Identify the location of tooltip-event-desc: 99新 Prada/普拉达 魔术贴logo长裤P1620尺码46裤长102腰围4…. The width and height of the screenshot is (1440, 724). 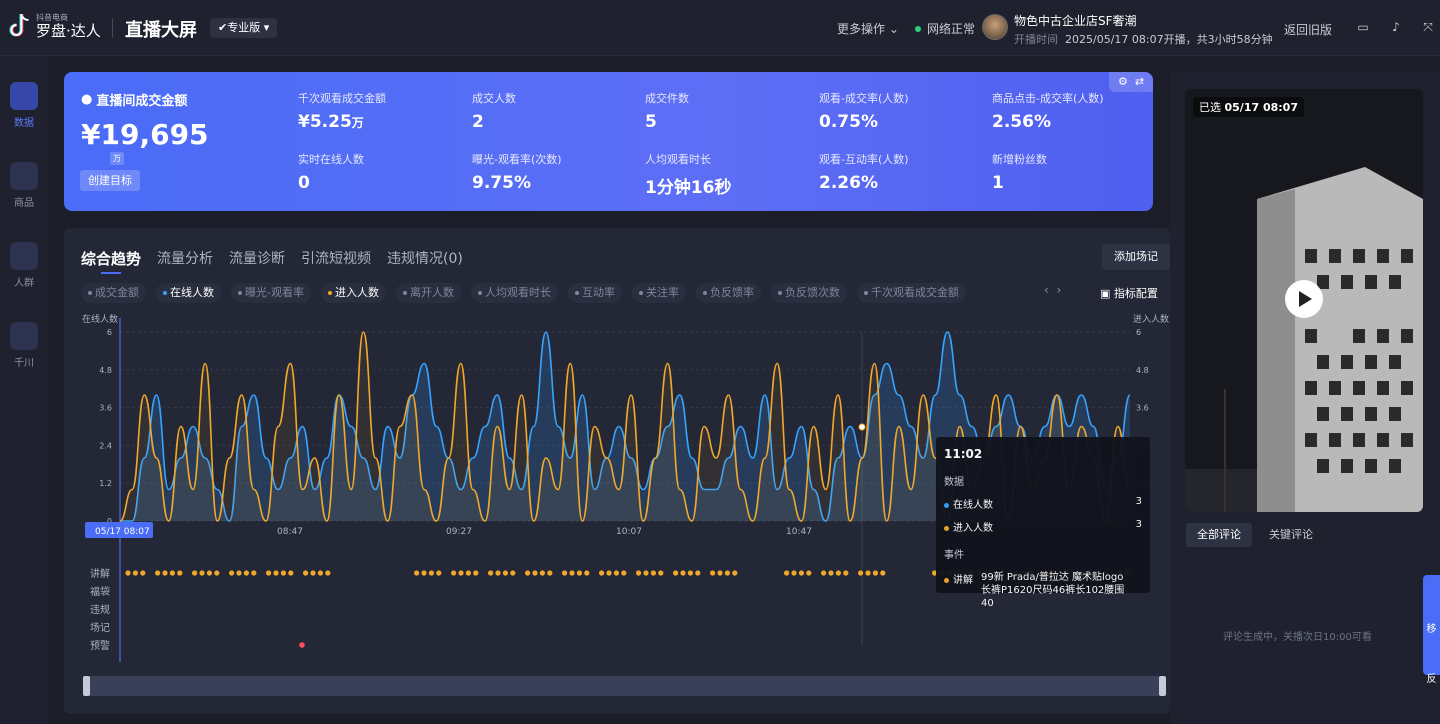
(1053, 590).